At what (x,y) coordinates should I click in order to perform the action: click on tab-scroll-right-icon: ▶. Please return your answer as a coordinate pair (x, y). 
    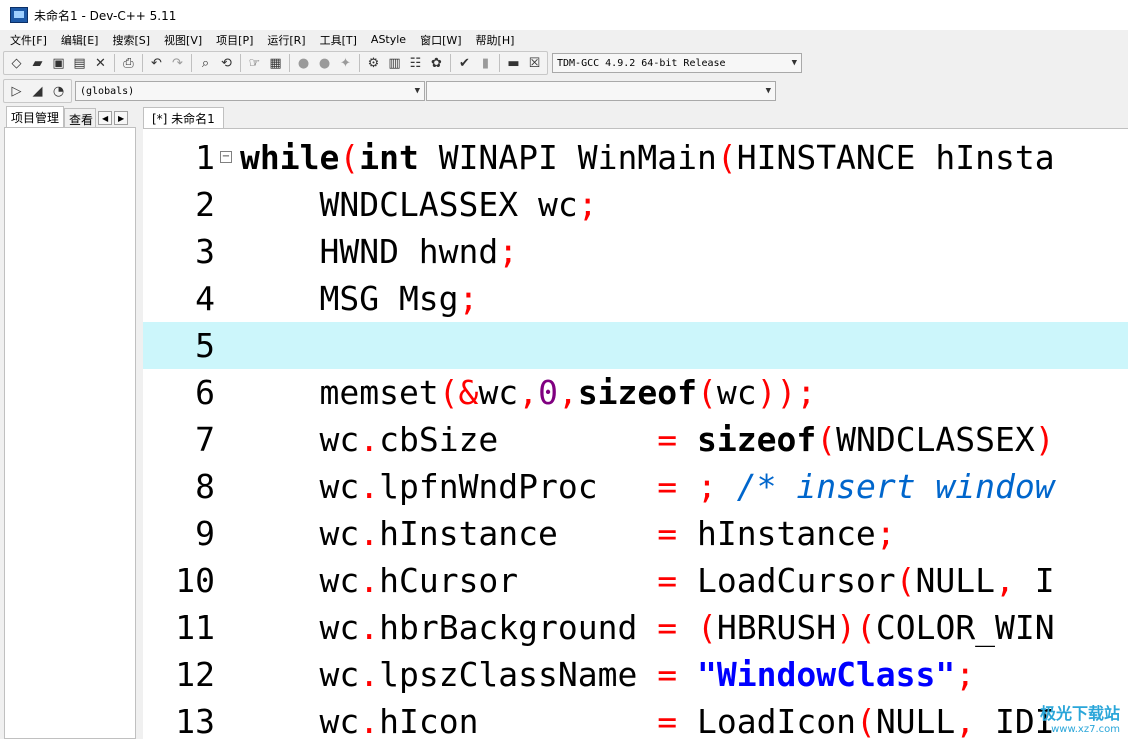
    Looking at the image, I should click on (121, 118).